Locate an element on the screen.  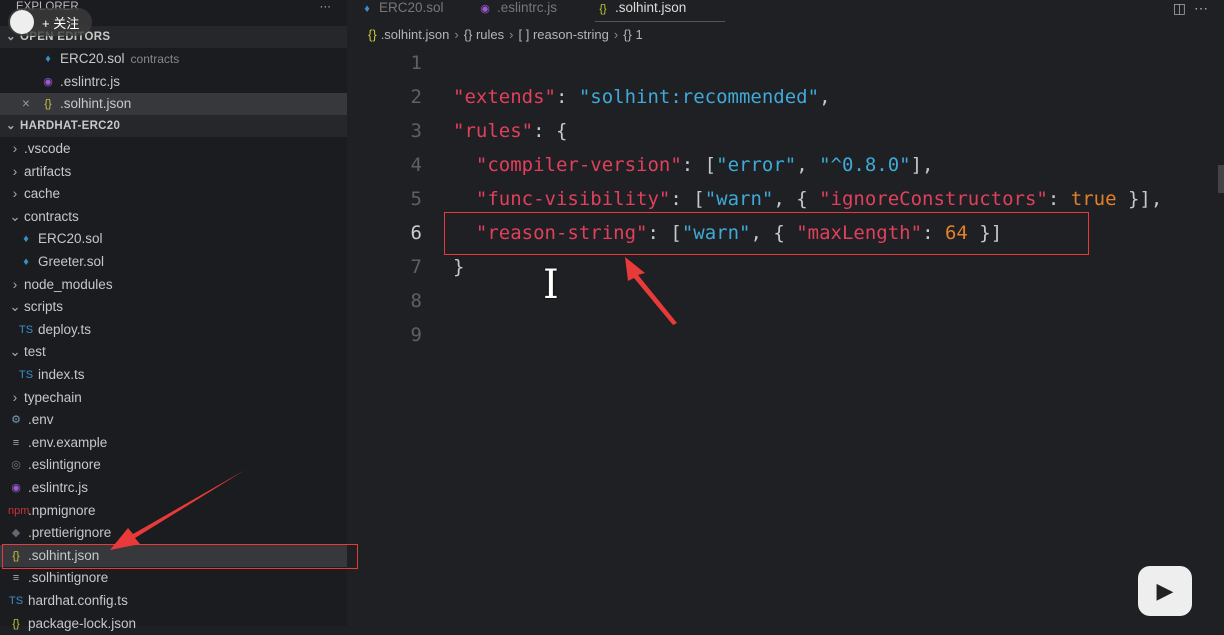
item-name: .eslintrc.js is located at coordinates (58, 487).